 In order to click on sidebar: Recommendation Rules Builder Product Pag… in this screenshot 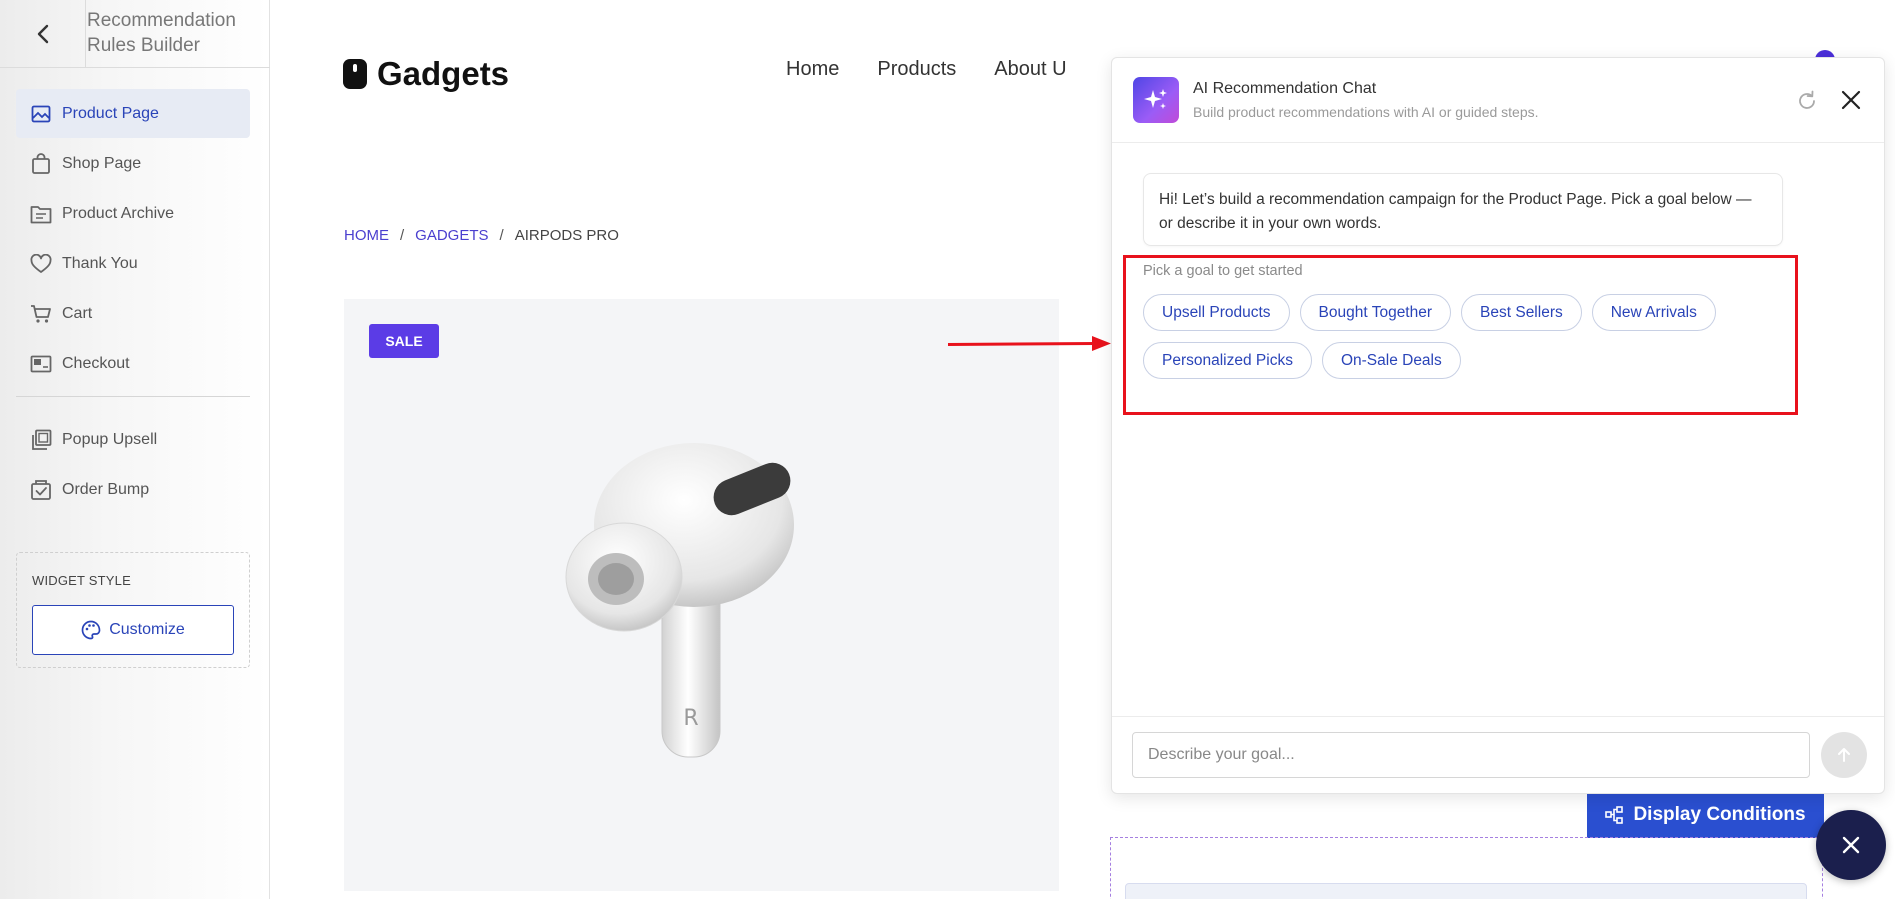, I will do `click(135, 449)`.